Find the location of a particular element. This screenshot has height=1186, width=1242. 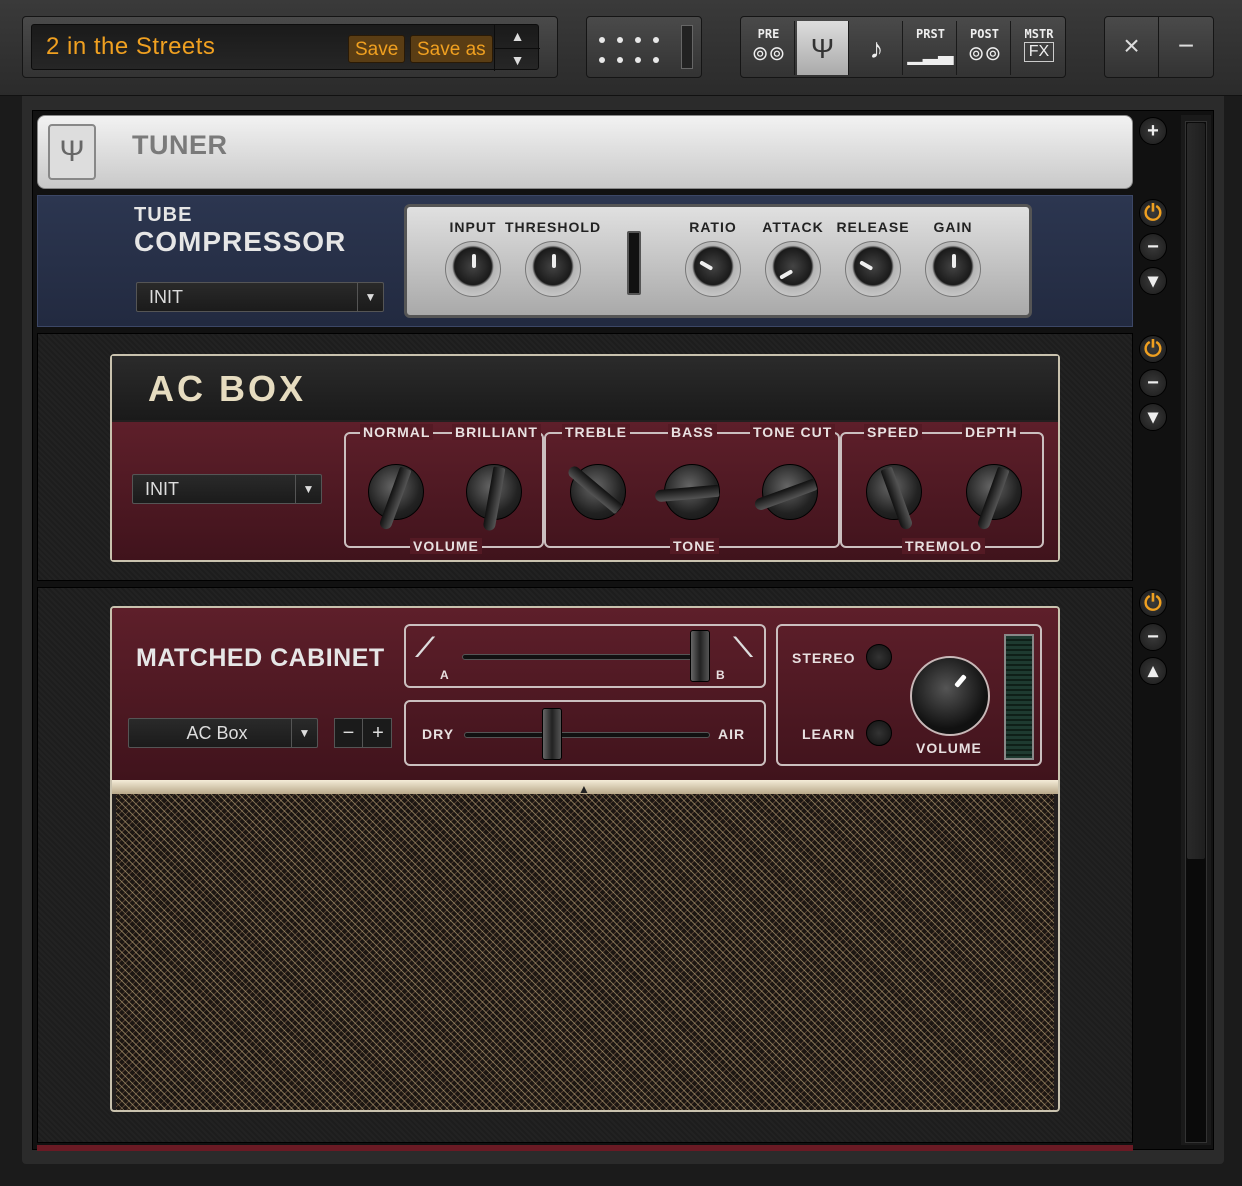

metronome-button: ♪ is located at coordinates (877, 48).